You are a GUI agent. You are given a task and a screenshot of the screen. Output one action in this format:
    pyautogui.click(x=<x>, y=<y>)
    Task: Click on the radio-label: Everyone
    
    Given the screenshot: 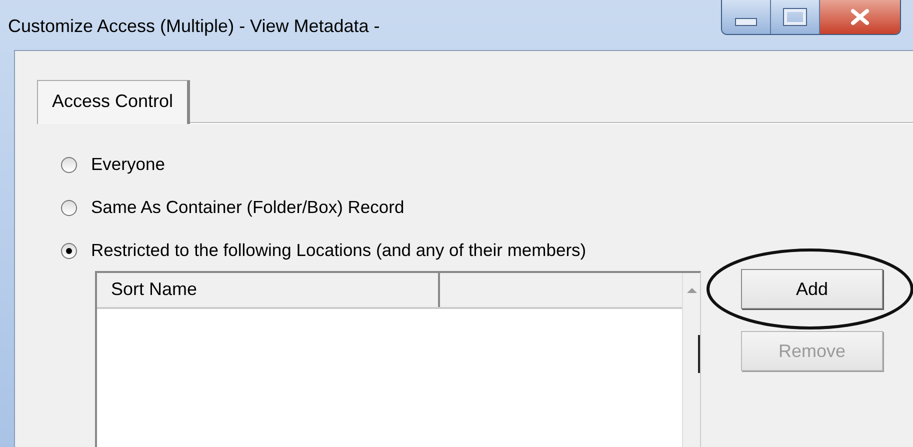 What is the action you would take?
    pyautogui.click(x=128, y=164)
    